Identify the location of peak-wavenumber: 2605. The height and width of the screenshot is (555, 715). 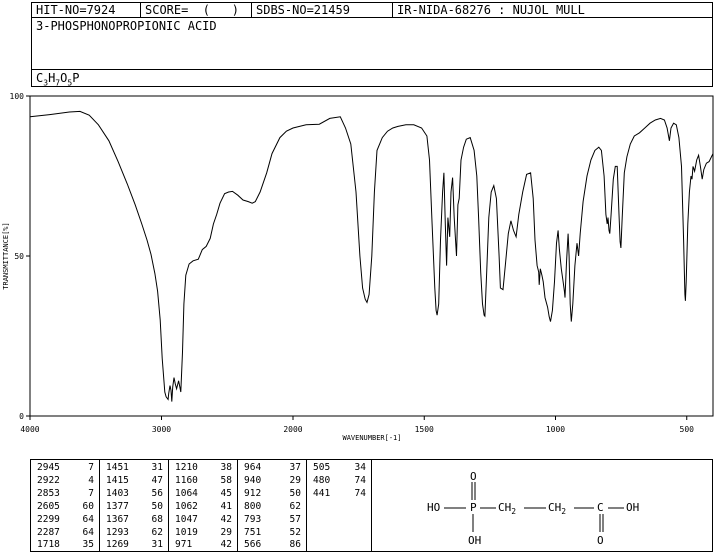
(48, 506).